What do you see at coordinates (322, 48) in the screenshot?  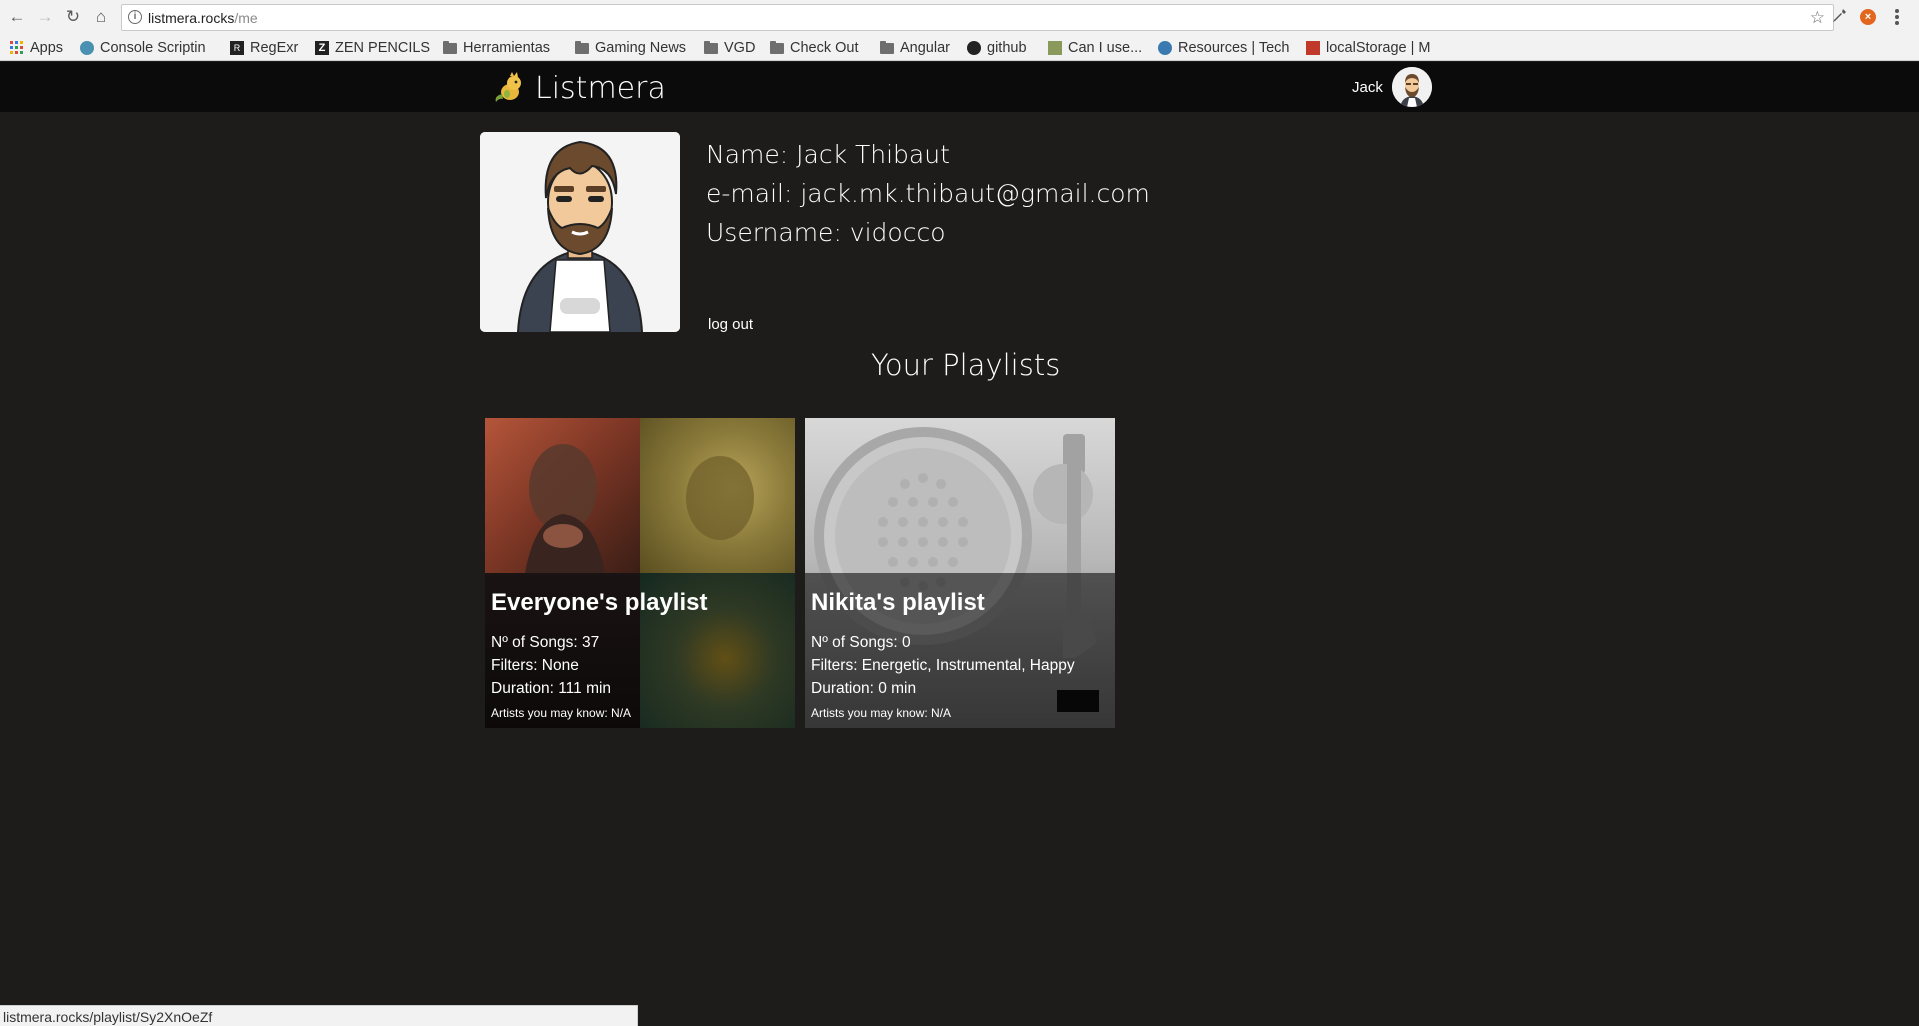 I see `zen-pencils-icon: Z` at bounding box center [322, 48].